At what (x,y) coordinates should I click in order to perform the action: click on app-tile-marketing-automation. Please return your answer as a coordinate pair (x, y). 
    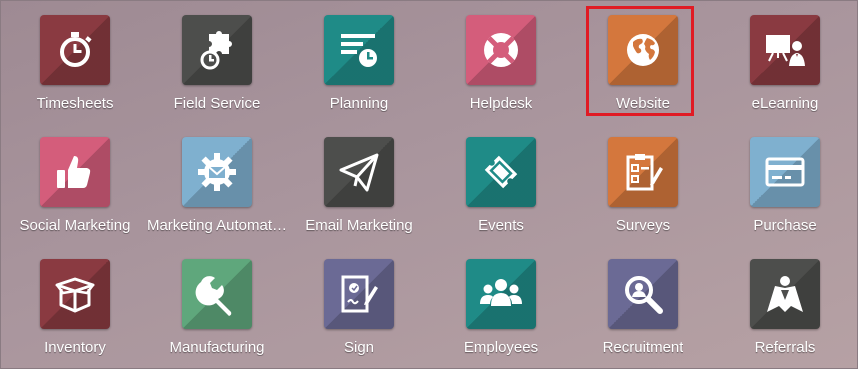
    Looking at the image, I should click on (217, 172).